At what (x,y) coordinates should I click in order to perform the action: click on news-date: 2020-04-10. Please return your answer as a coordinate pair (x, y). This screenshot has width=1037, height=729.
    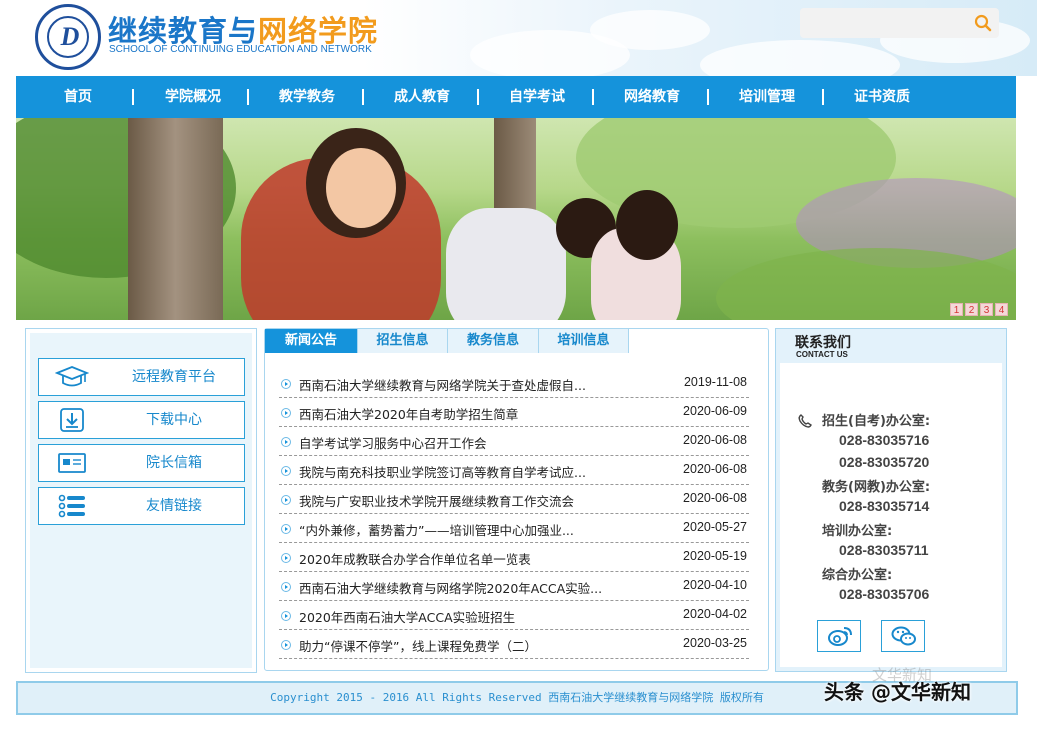
    Looking at the image, I should click on (715, 585).